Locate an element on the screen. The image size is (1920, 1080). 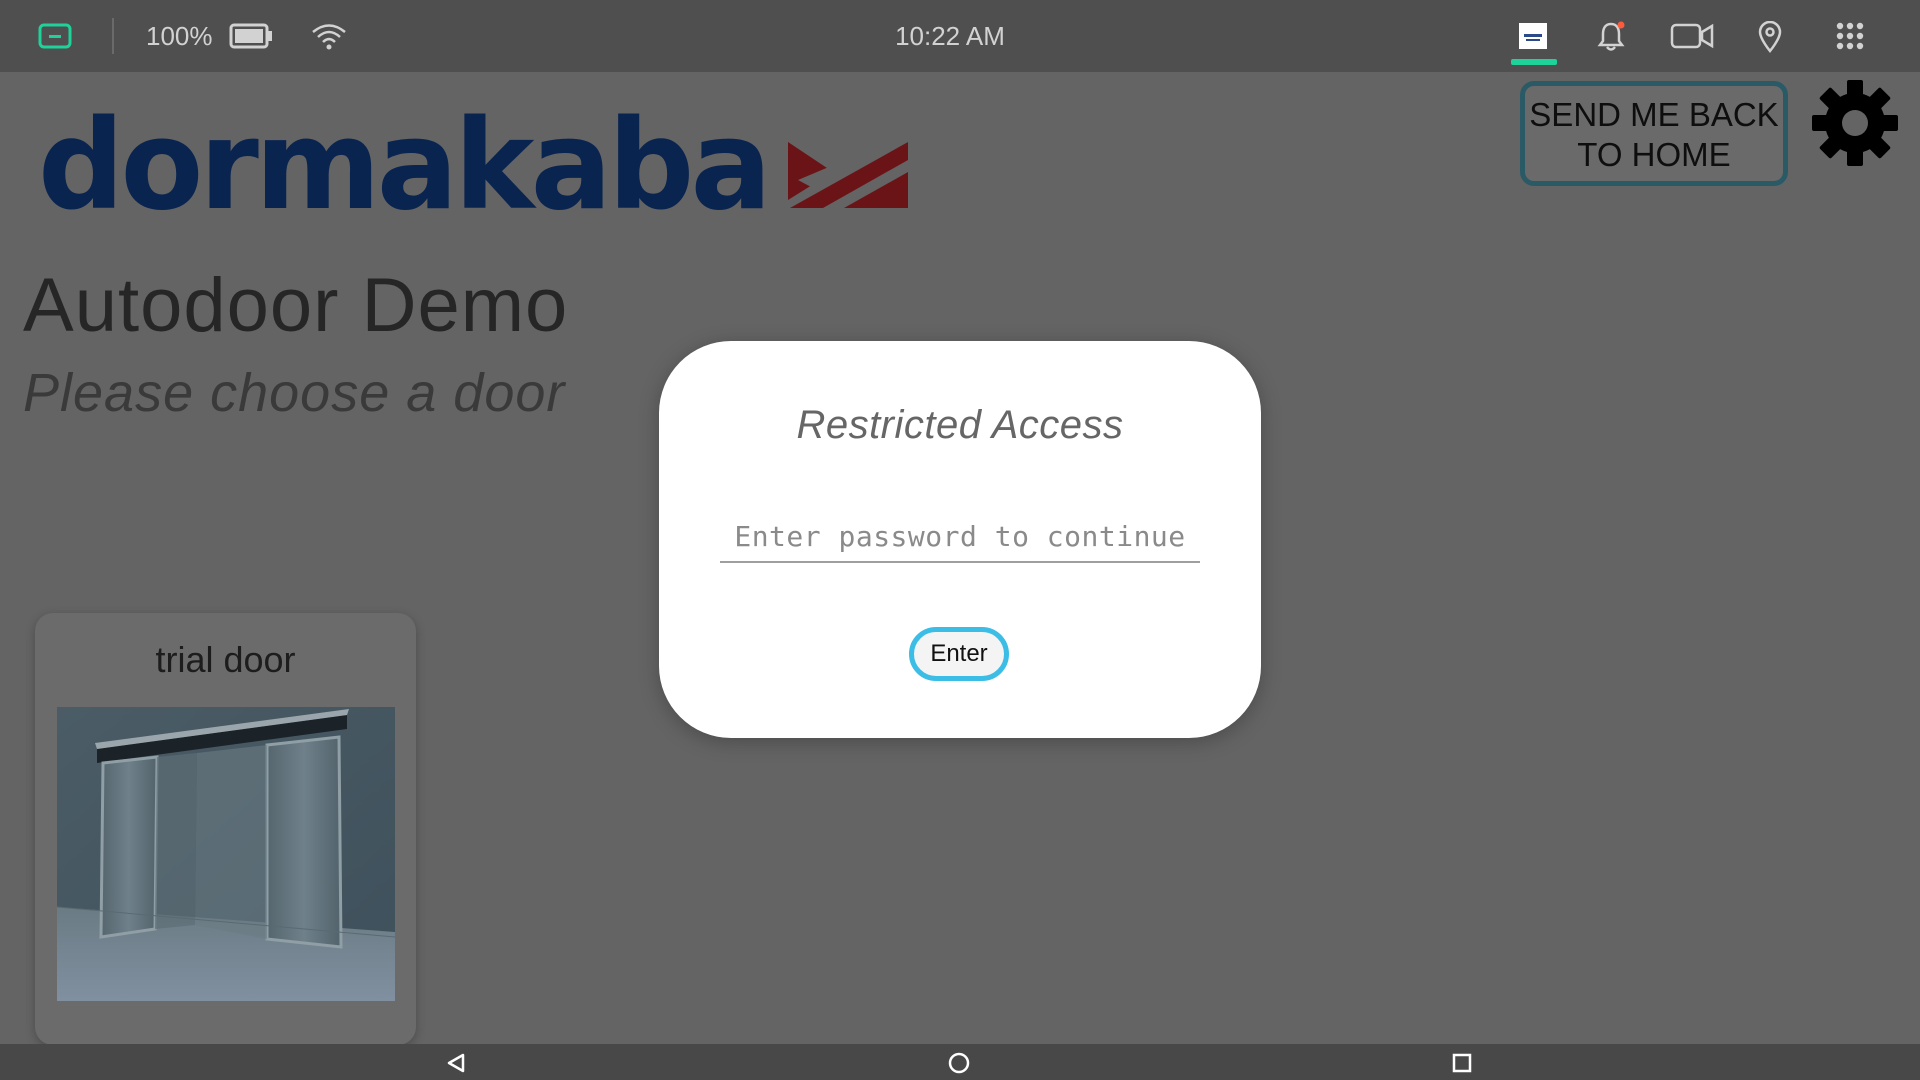
battery-icon is located at coordinates (251, 36).